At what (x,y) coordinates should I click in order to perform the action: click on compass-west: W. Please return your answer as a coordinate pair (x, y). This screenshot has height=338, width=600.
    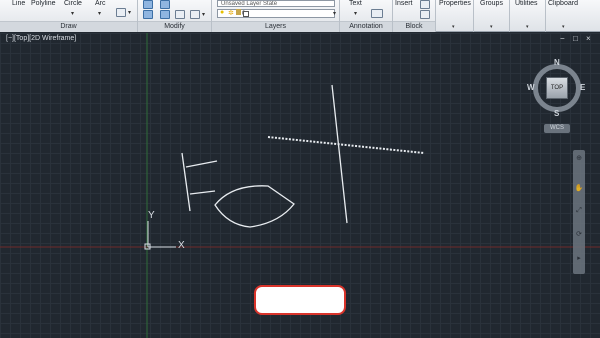
    Looking at the image, I should click on (531, 87).